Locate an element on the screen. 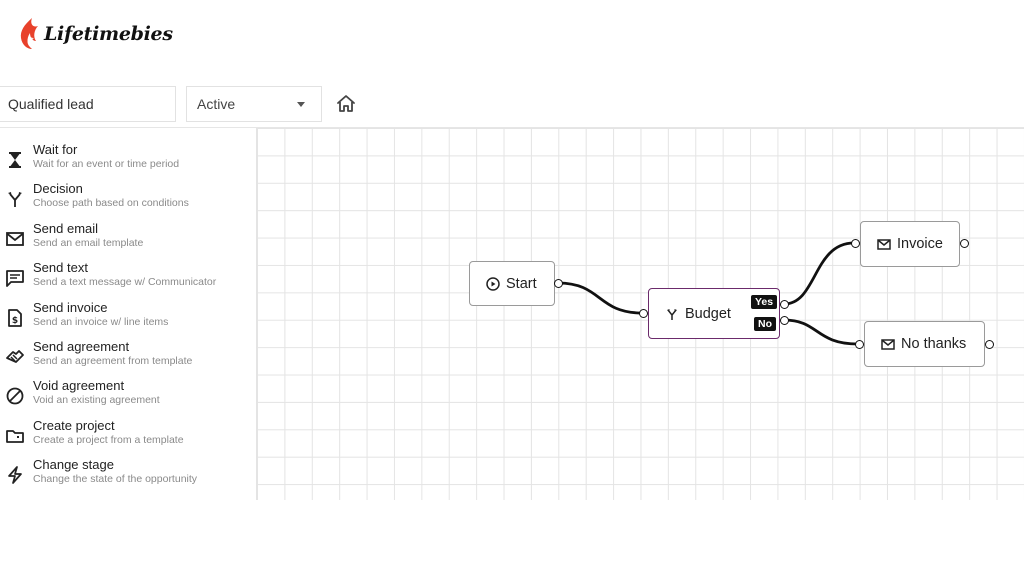  edge-budget-invoice is located at coordinates (819, 273).